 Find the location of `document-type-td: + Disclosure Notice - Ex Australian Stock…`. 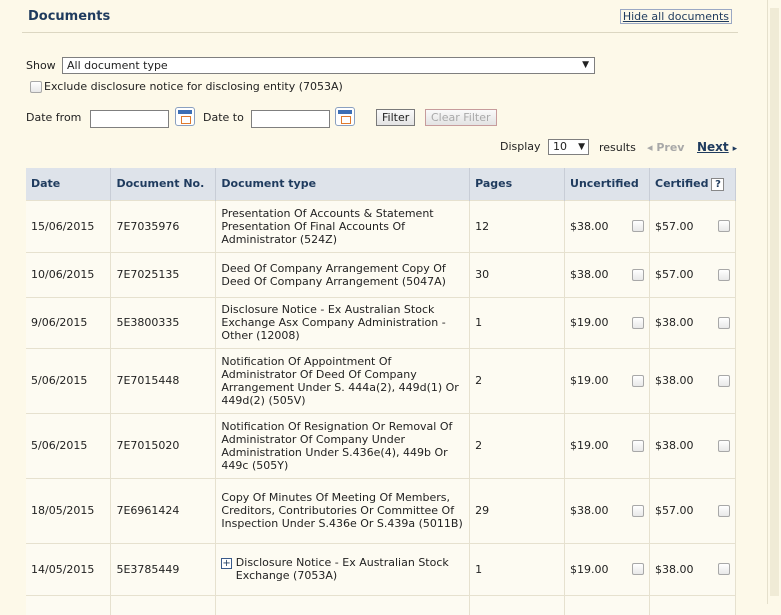

document-type-td: + Disclosure Notice - Ex Australian Stock… is located at coordinates (343, 568).